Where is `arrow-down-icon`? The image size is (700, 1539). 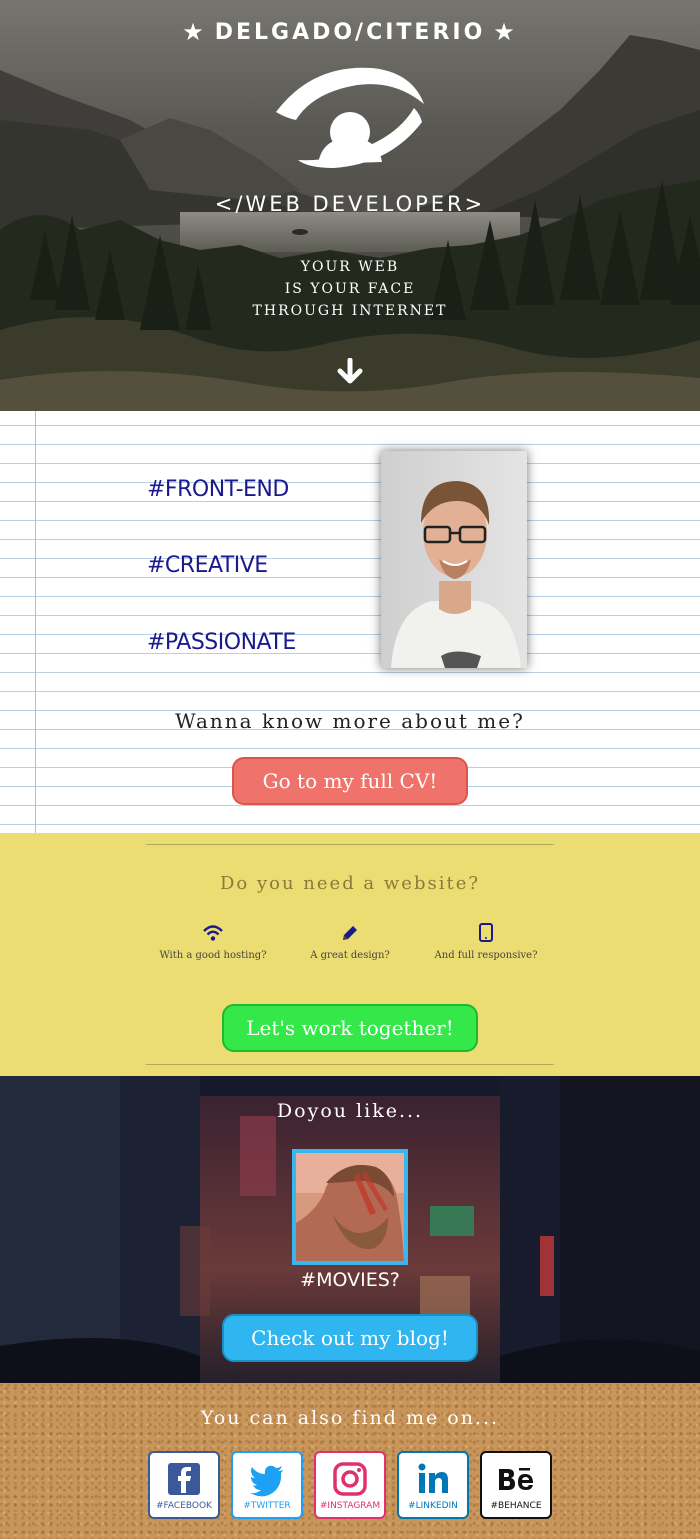
arrow-down-icon is located at coordinates (350, 372).